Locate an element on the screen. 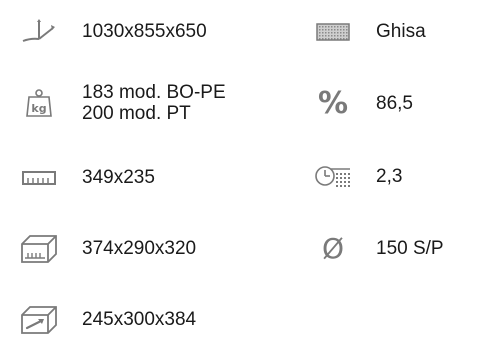 The image size is (487, 340). percent-symbol: % is located at coordinates (333, 103).